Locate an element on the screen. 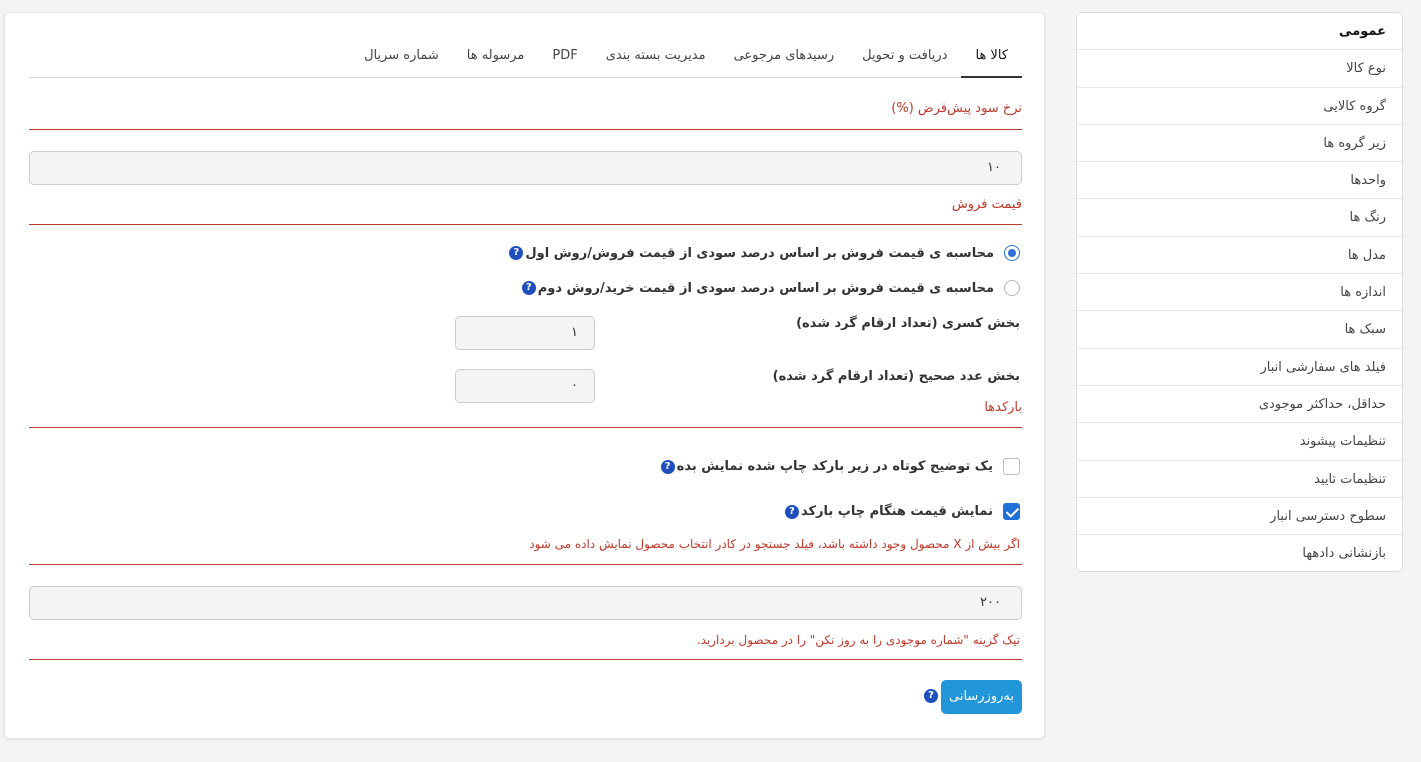 This screenshot has height=762, width=1421. sidebar-item-subgroups: زیر گروه ها is located at coordinates (1239, 144).